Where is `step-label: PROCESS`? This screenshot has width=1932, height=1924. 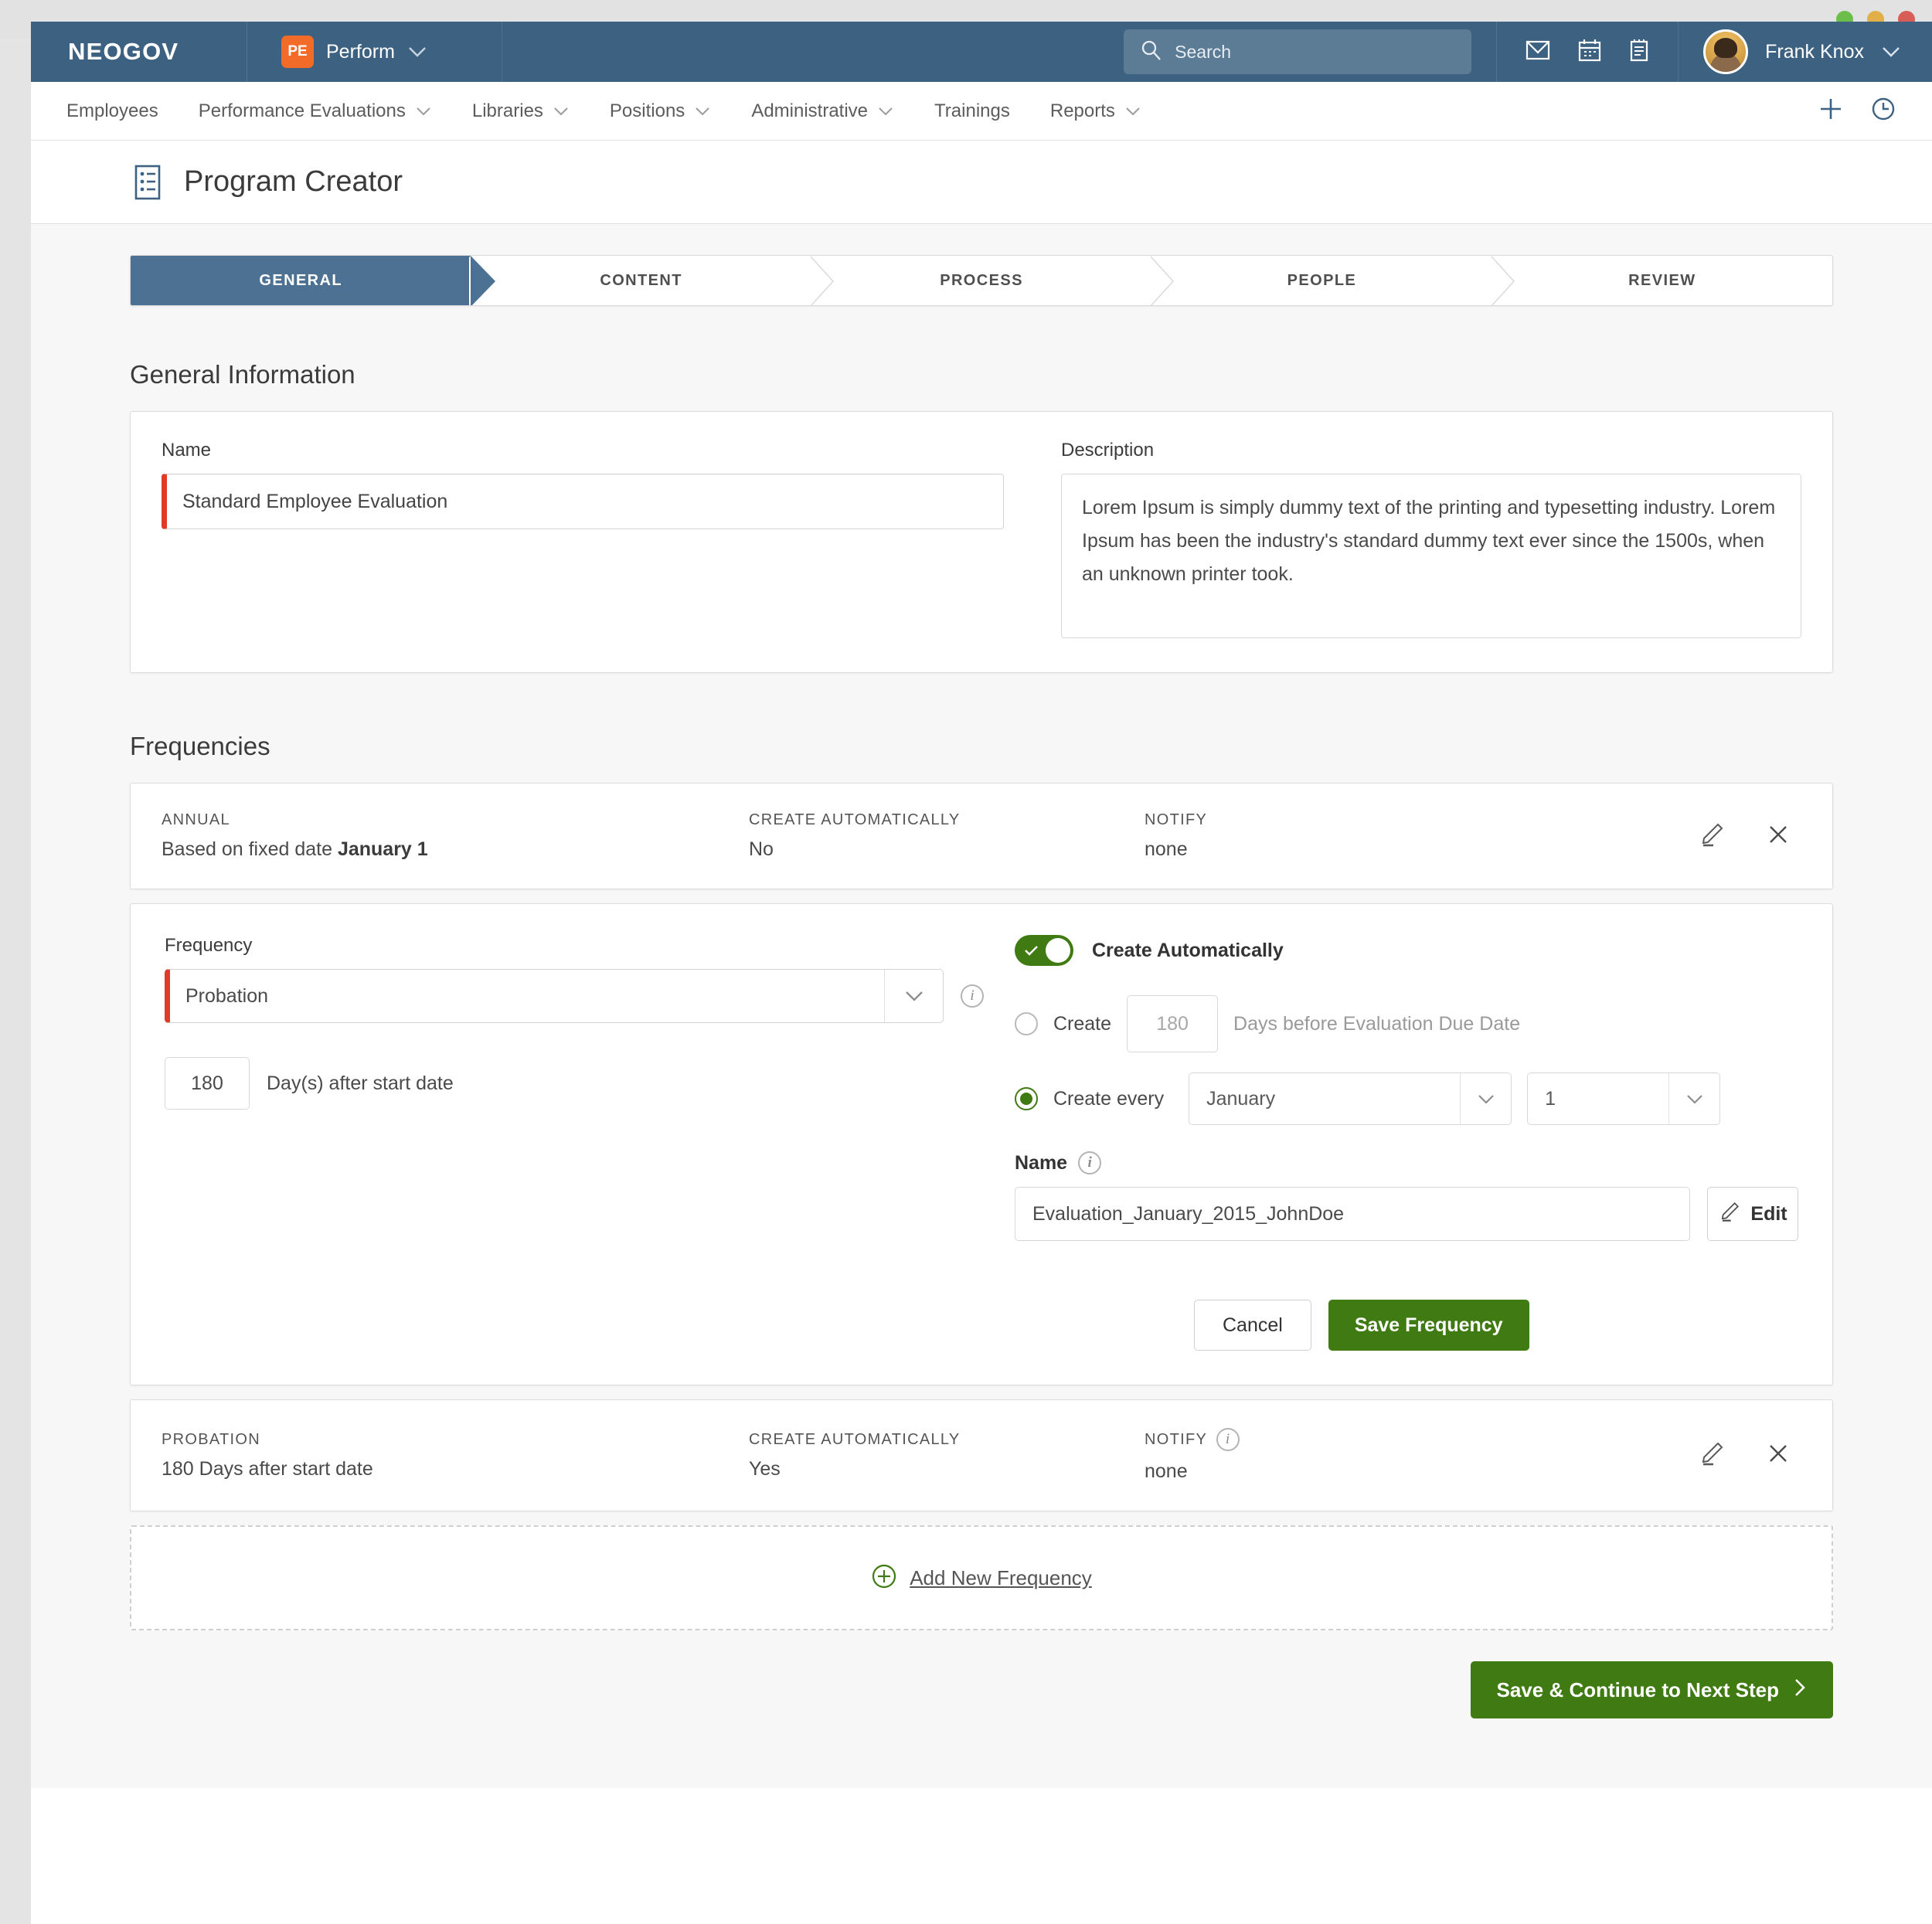
step-label: PROCESS is located at coordinates (982, 280).